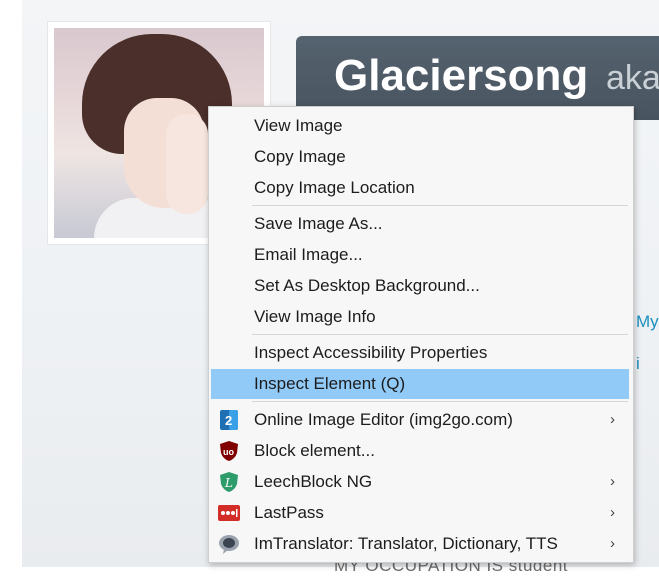  What do you see at coordinates (420, 482) in the screenshot?
I see `menu-item-leechblock: L LeechBlock NG ›` at bounding box center [420, 482].